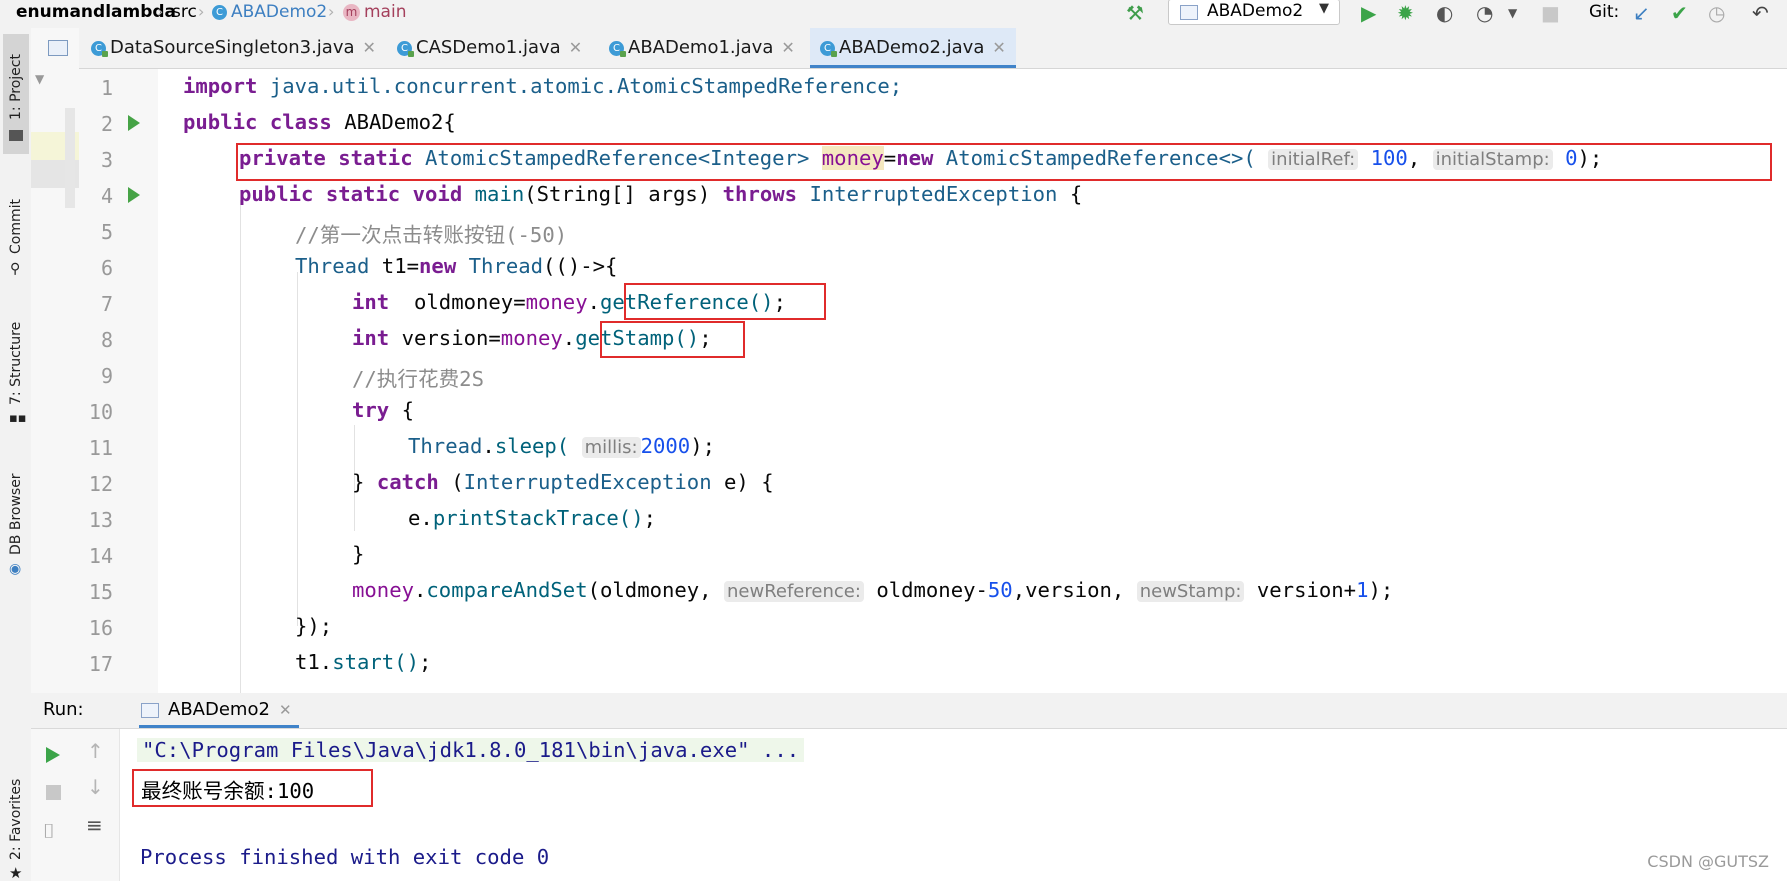  I want to click on line-number: 2, so click(106, 124).